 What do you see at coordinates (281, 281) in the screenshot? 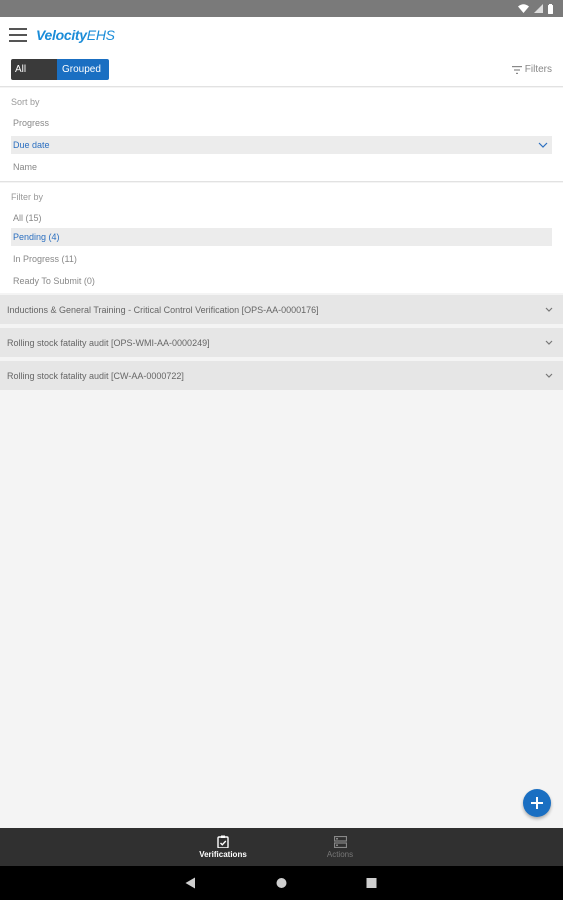
I see `filter-option-ready-to-submit: Ready To Submit (0)` at bounding box center [281, 281].